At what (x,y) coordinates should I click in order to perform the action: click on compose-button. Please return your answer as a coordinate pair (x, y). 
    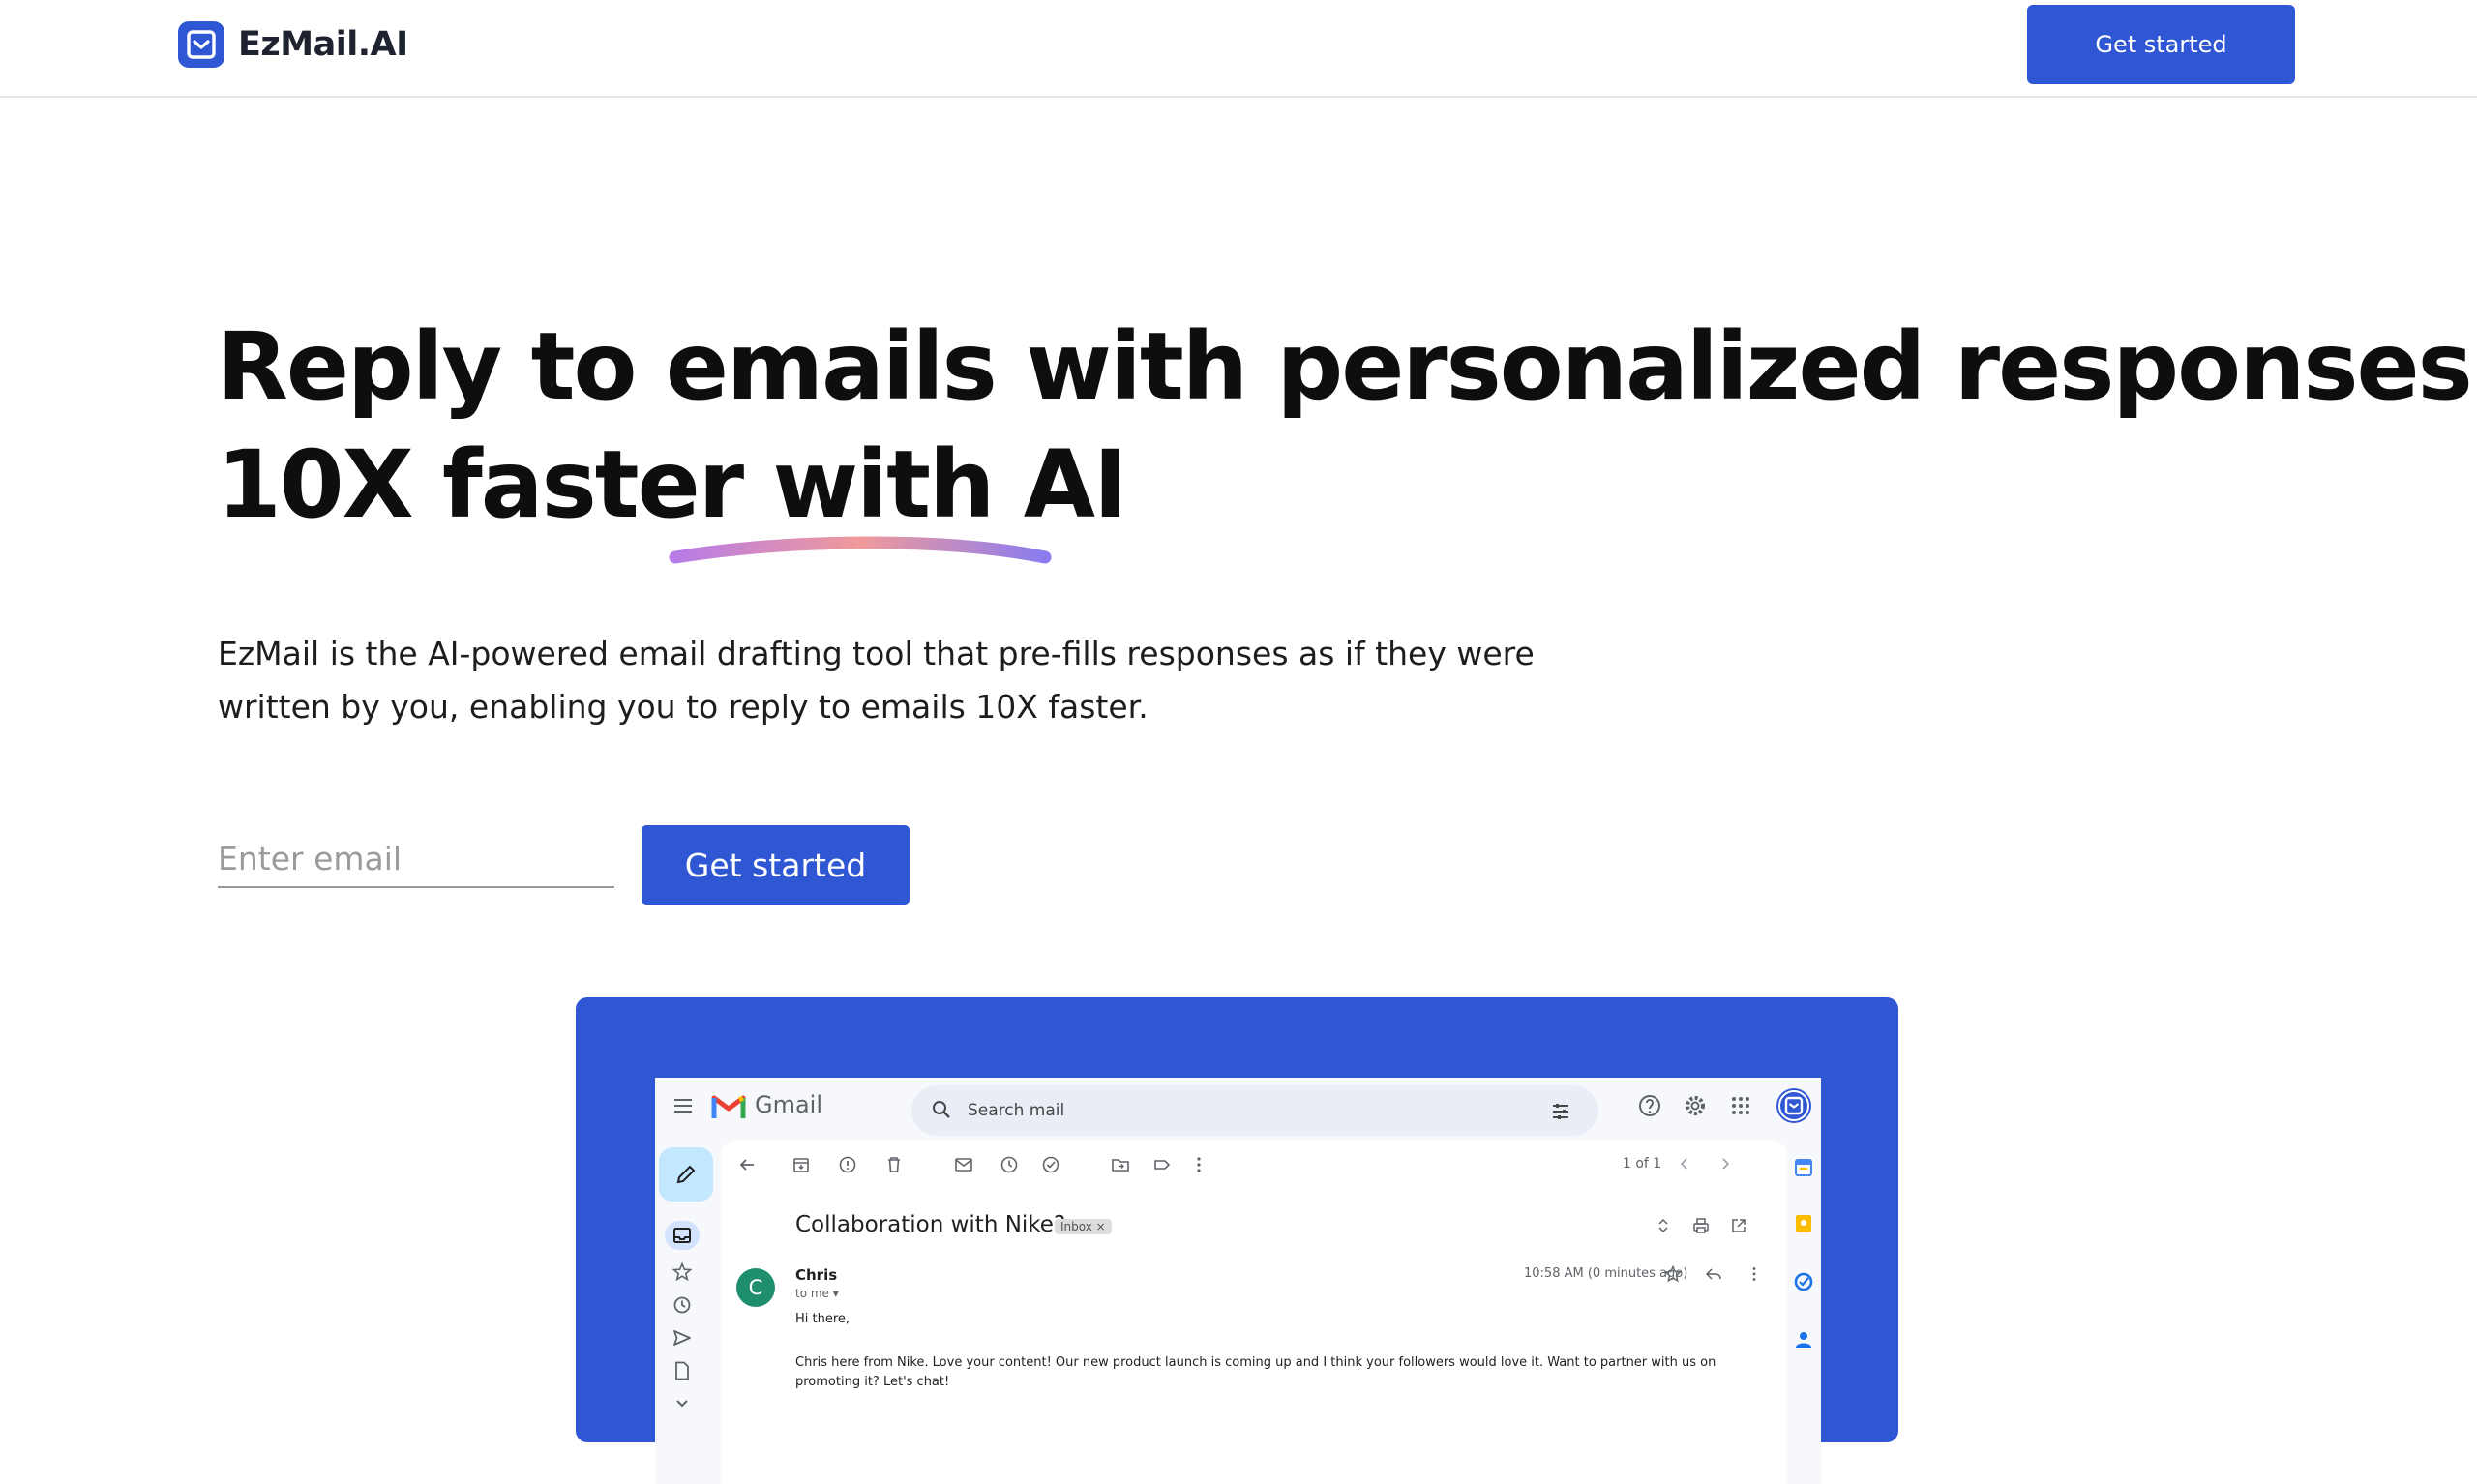
    Looking at the image, I should click on (686, 1174).